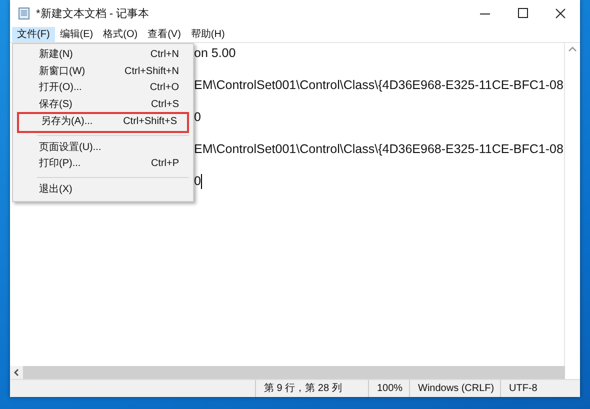 The image size is (590, 409). What do you see at coordinates (287, 372) in the screenshot?
I see `horizontal-scrollbar` at bounding box center [287, 372].